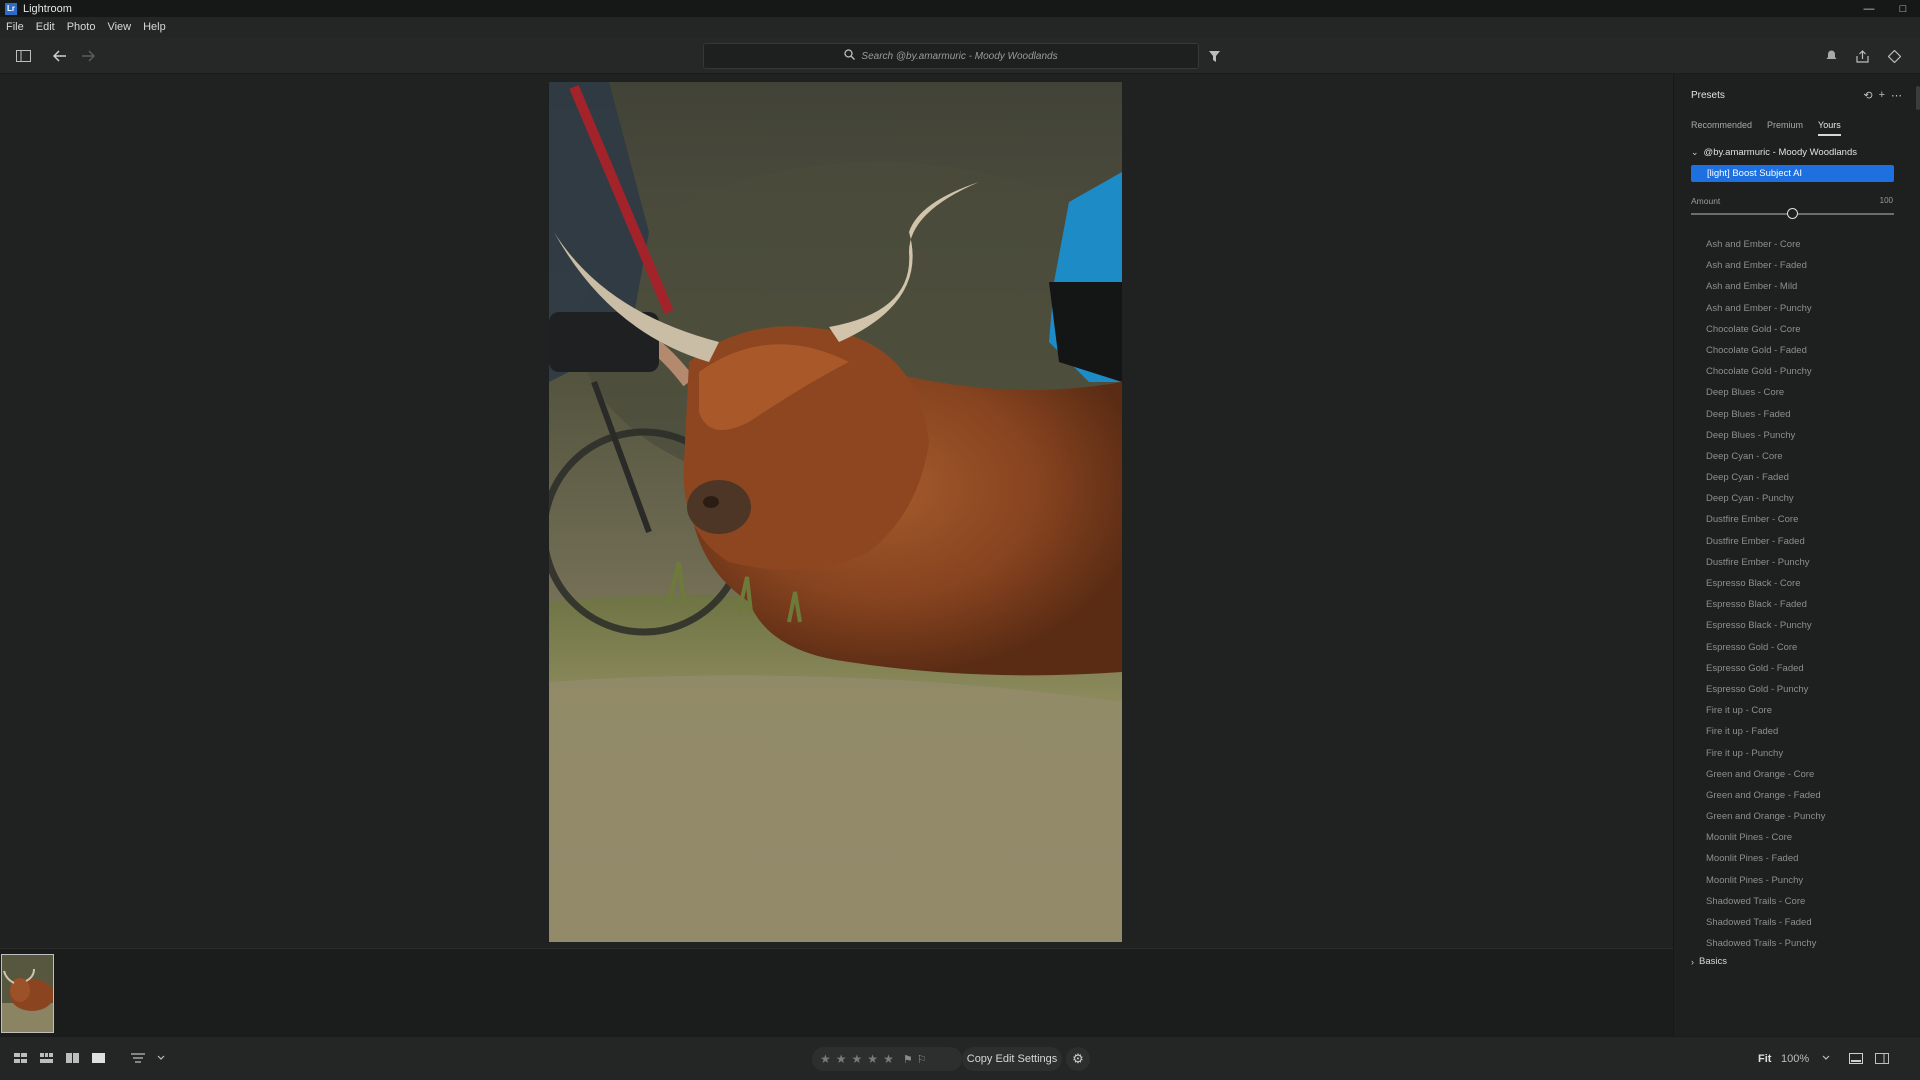 This screenshot has height=1080, width=1920. What do you see at coordinates (1214, 56) in the screenshot?
I see `filter-icon` at bounding box center [1214, 56].